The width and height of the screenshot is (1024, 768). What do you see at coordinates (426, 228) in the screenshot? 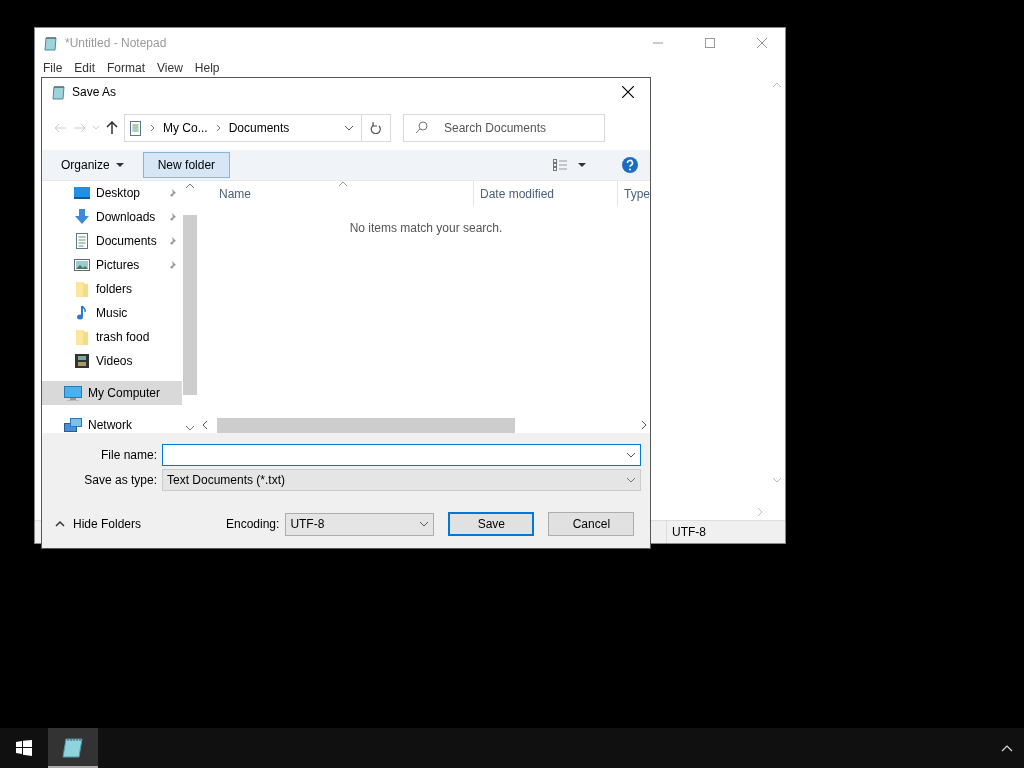
I see `empty-message: No items match your search.` at bounding box center [426, 228].